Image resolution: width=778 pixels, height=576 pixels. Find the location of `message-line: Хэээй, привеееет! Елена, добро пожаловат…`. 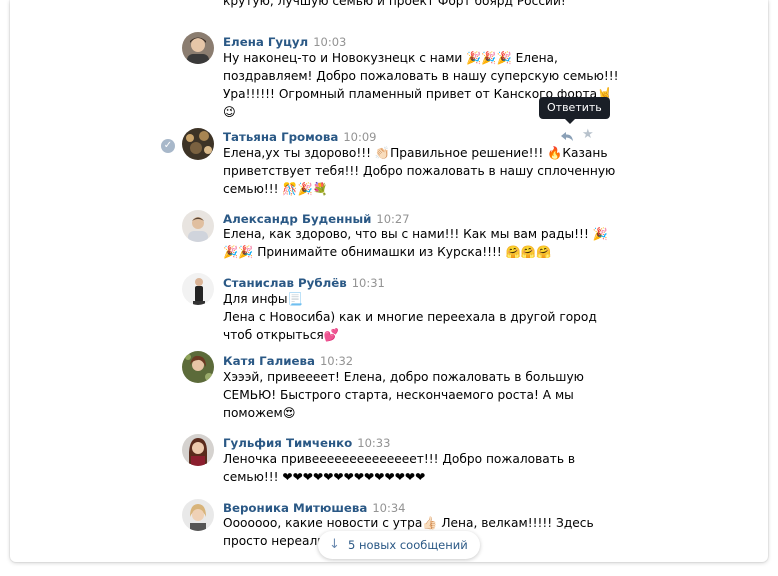

message-line: Хэээй, привеееет! Елена, добро пожаловат… is located at coordinates (403, 377).